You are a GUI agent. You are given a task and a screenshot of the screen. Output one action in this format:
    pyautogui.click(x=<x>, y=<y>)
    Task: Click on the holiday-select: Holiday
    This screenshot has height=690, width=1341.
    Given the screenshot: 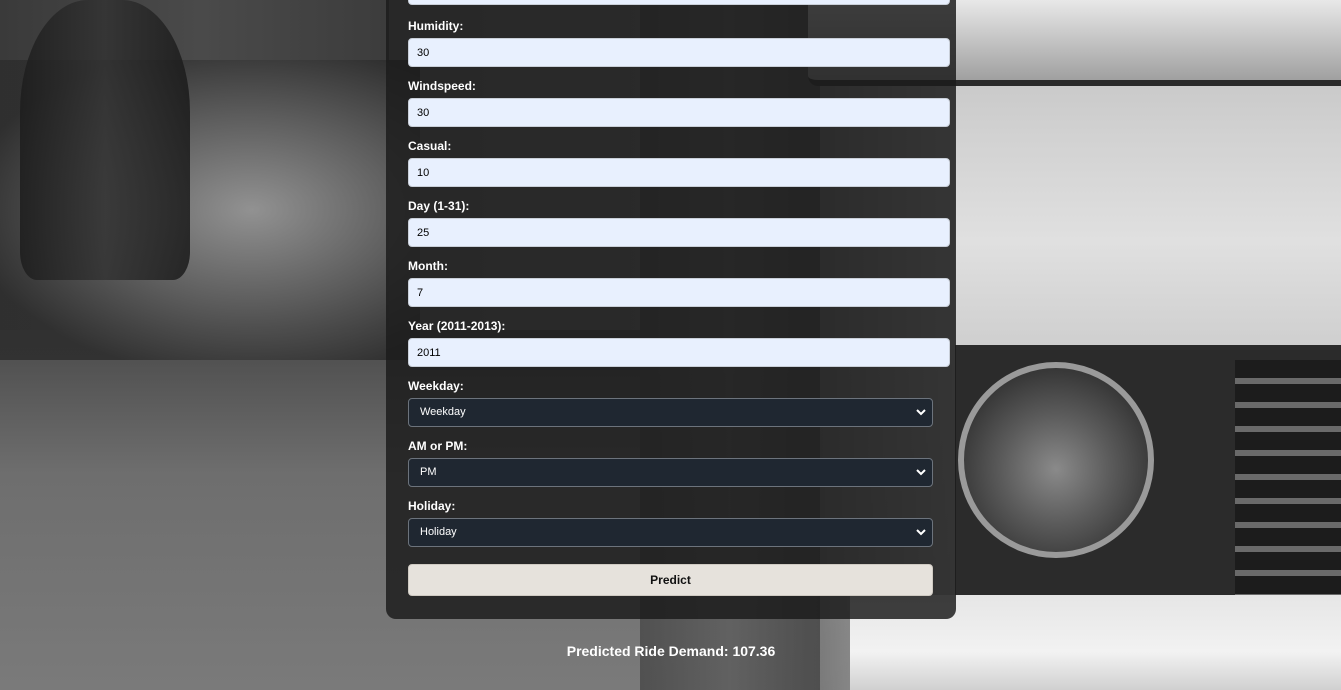 What is the action you would take?
    pyautogui.click(x=670, y=532)
    